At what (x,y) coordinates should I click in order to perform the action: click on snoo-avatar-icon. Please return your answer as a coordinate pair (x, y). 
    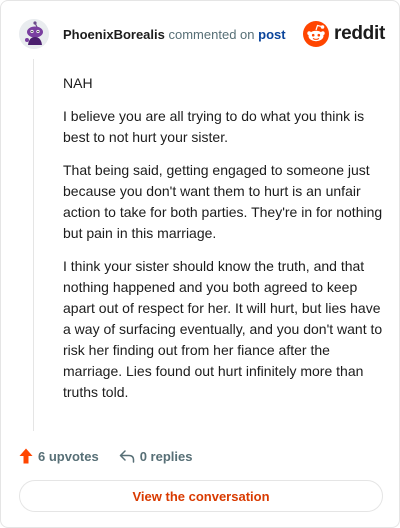
    Looking at the image, I should click on (34, 34).